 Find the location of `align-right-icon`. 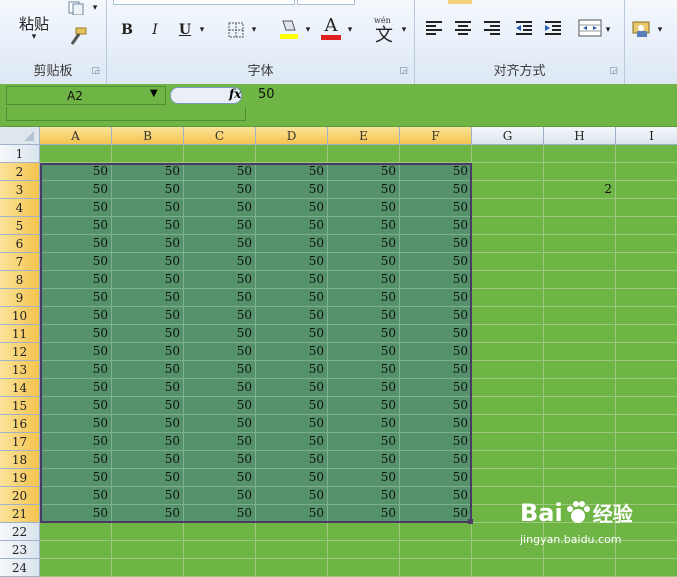

align-right-icon is located at coordinates (492, 28).